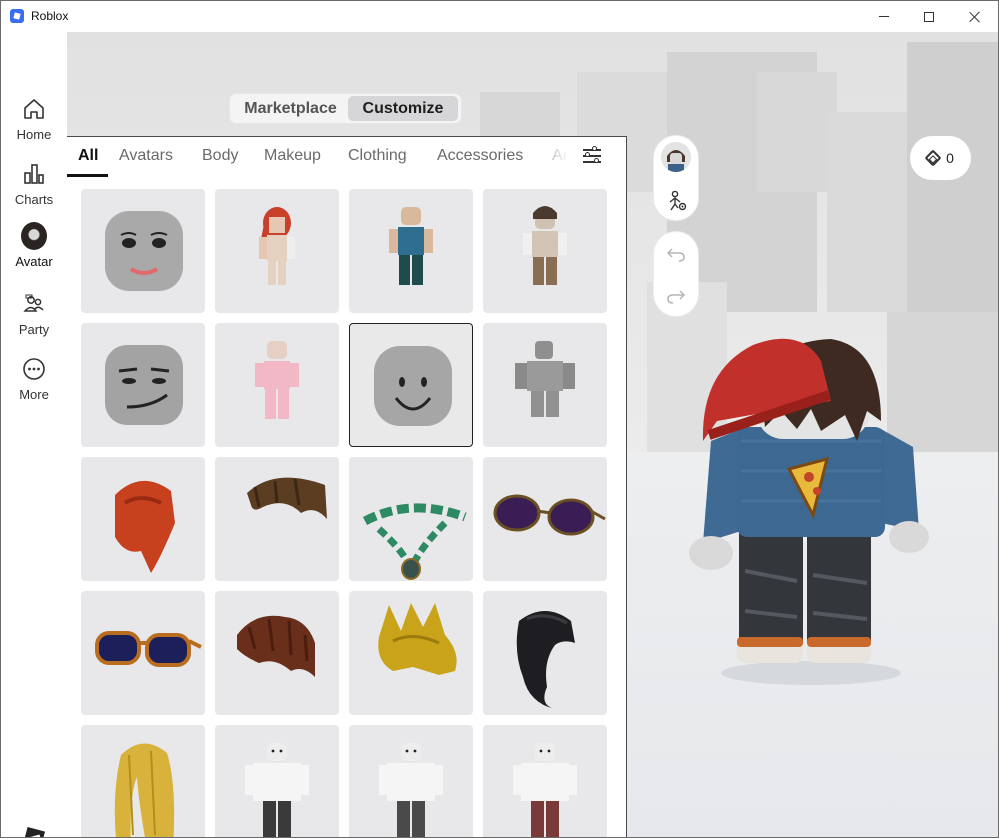 This screenshot has width=999, height=838. I want to click on smiling-face-head-icon, so click(144, 251).